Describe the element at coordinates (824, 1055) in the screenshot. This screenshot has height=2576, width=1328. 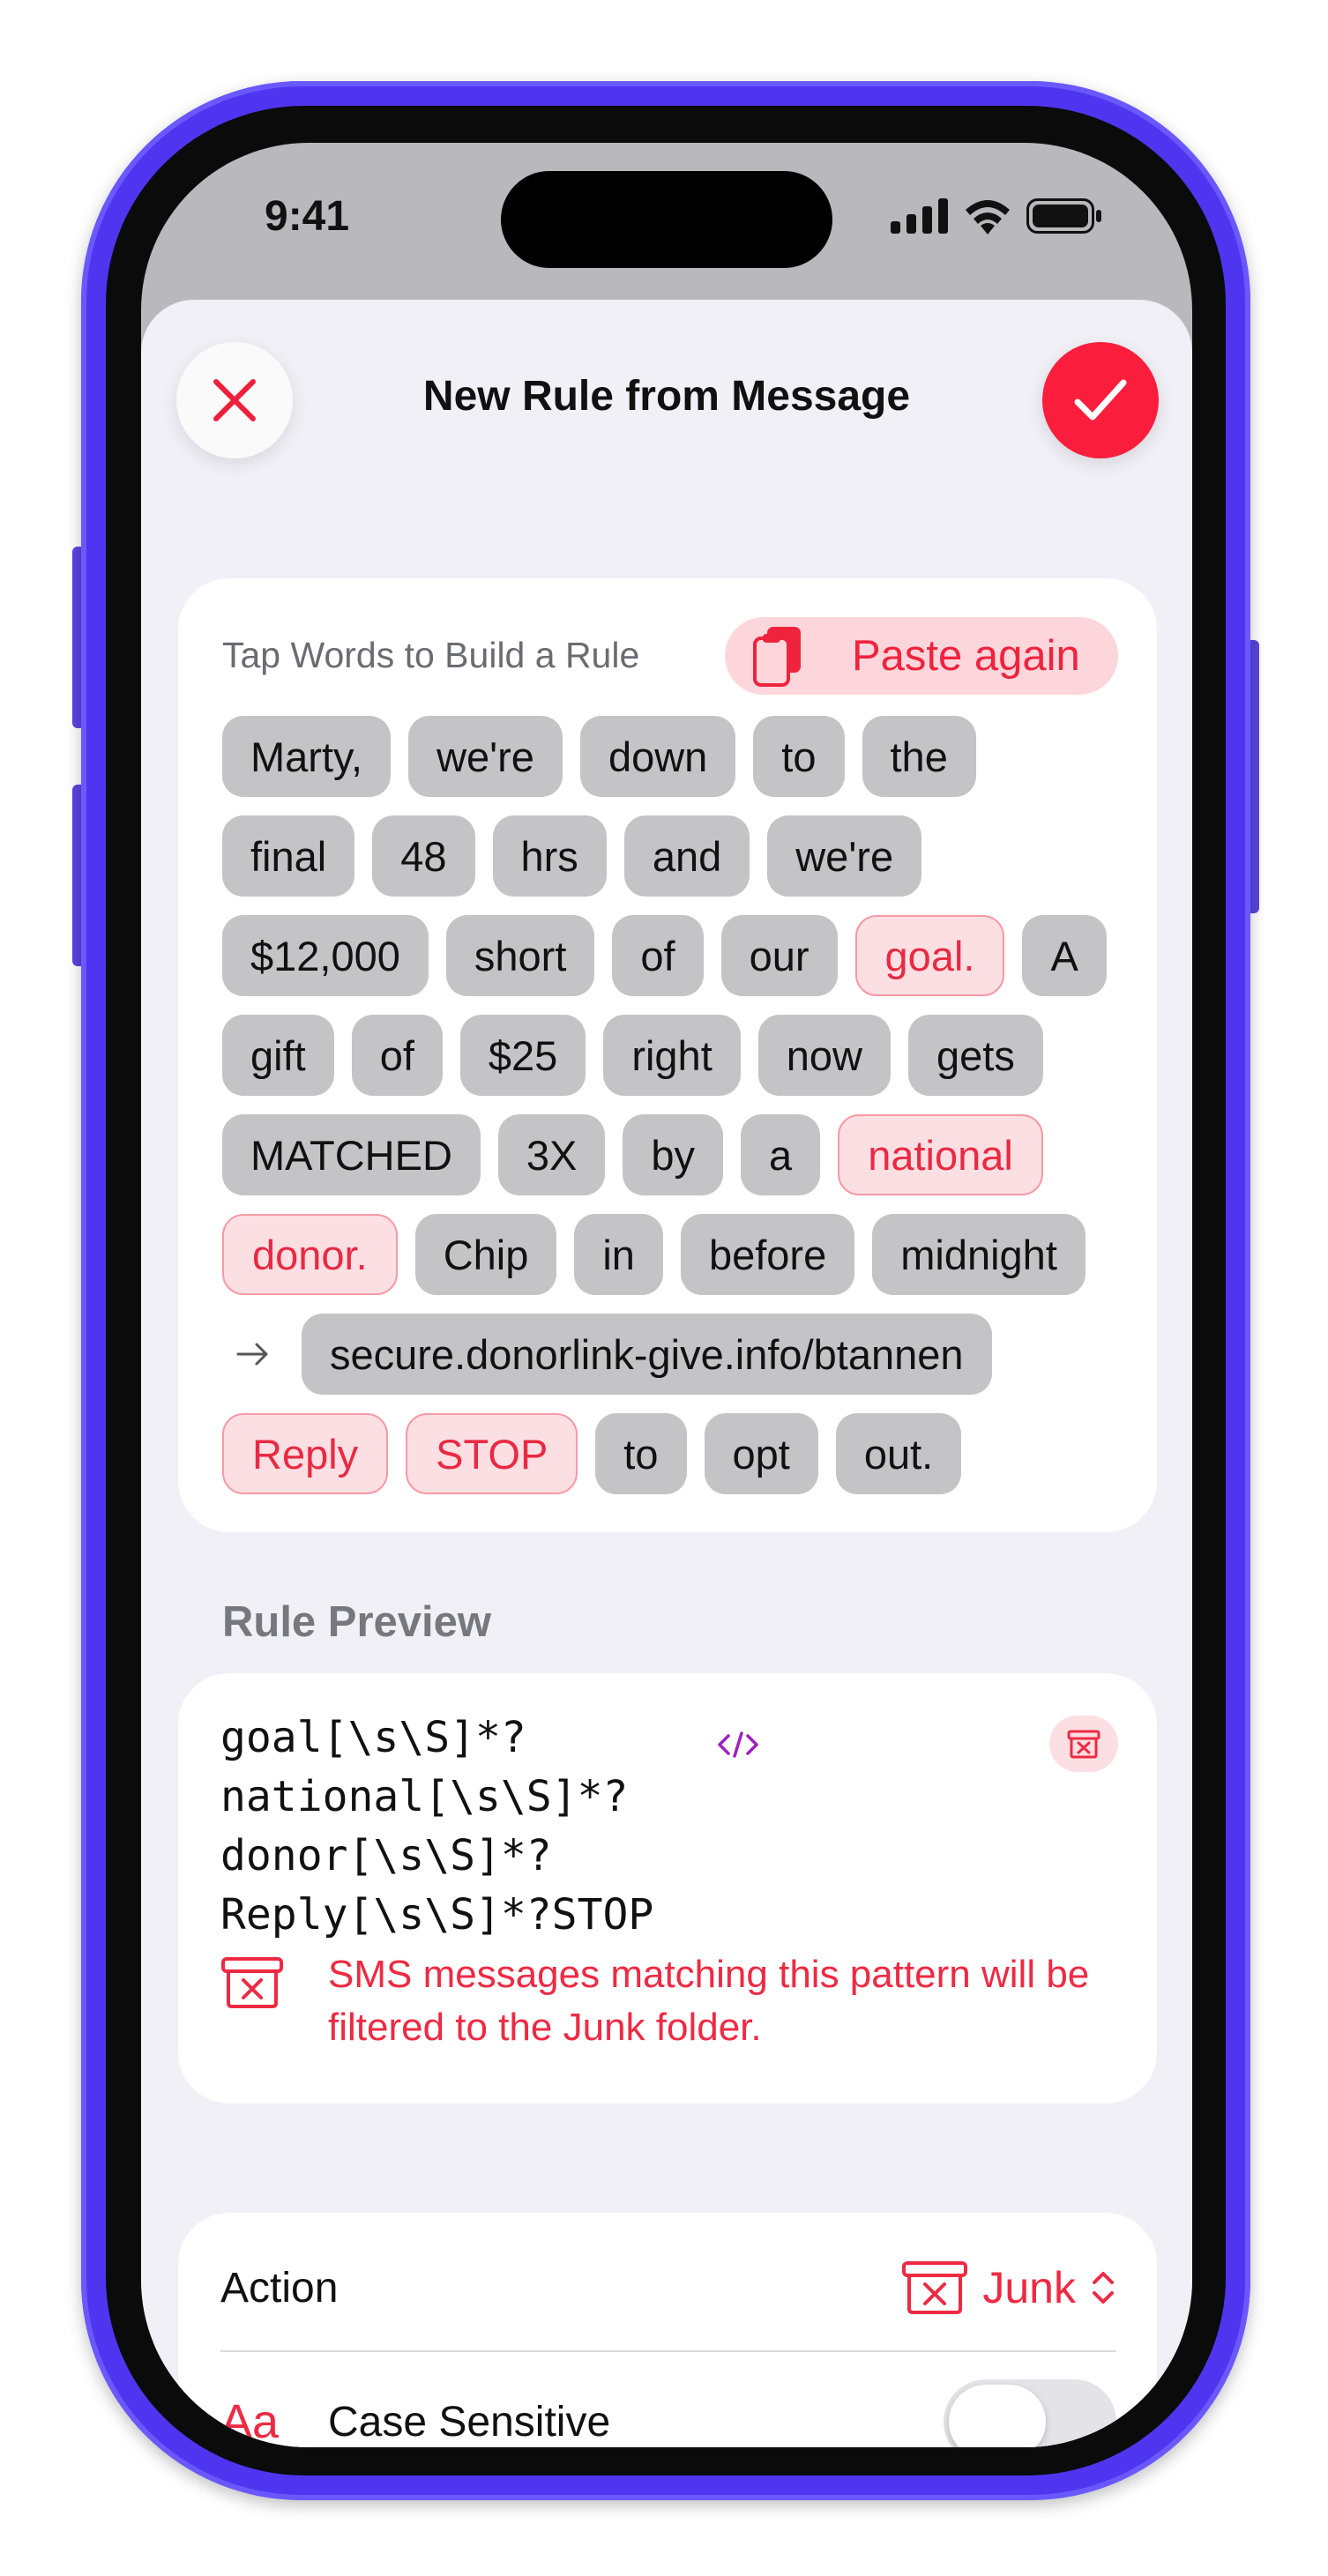
I see `word-chip: now` at that location.